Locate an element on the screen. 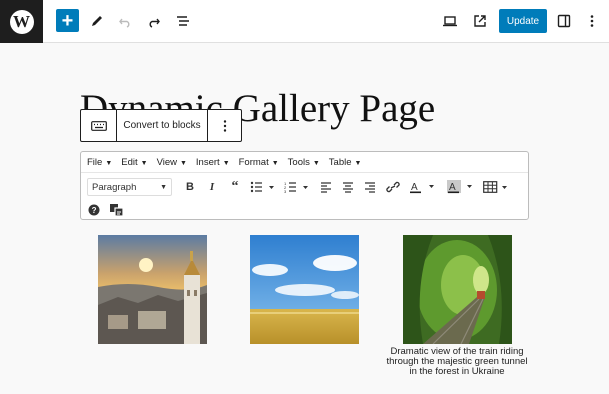  settings-sidebar-button is located at coordinates (564, 21).